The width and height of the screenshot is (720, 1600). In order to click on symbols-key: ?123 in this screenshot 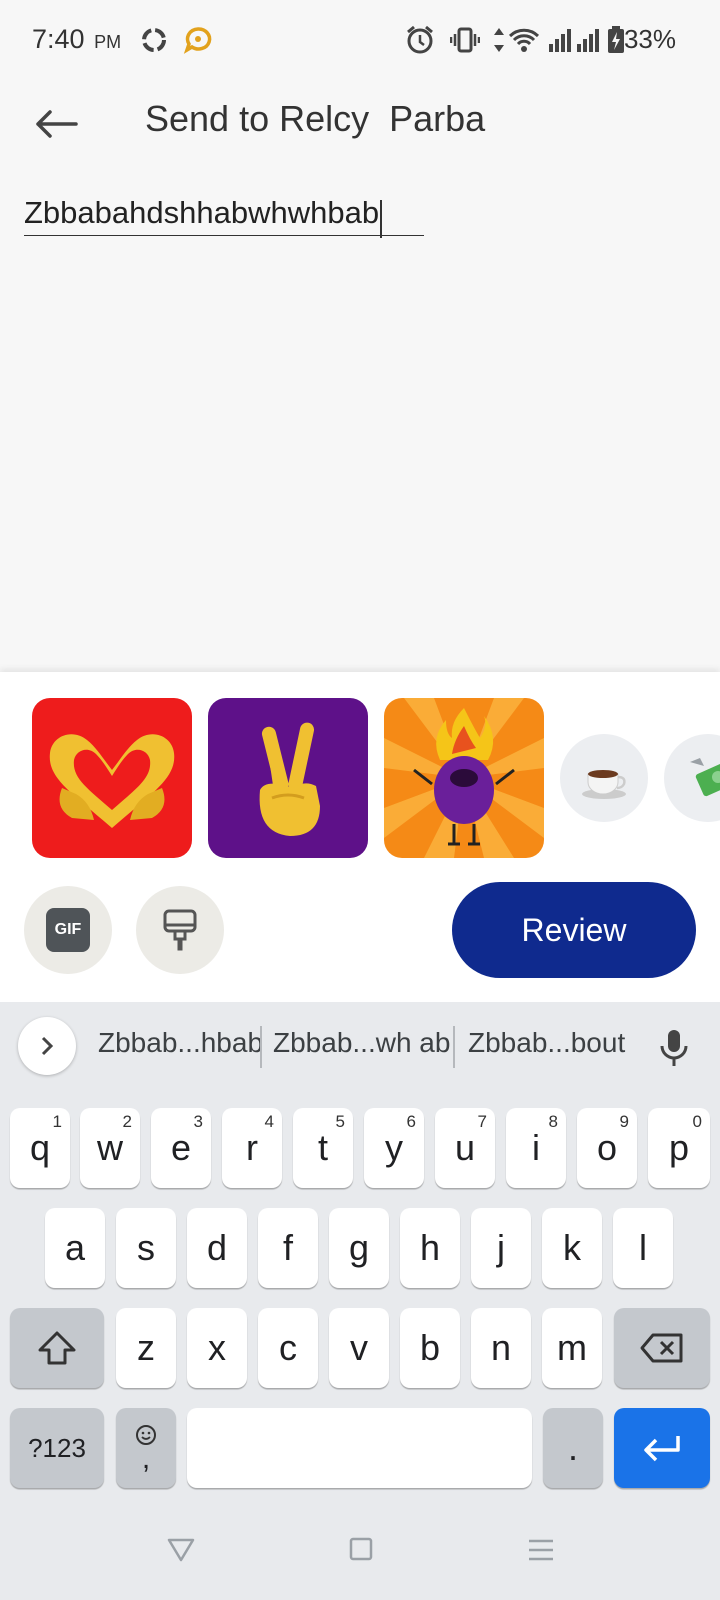, I will do `click(57, 1448)`.